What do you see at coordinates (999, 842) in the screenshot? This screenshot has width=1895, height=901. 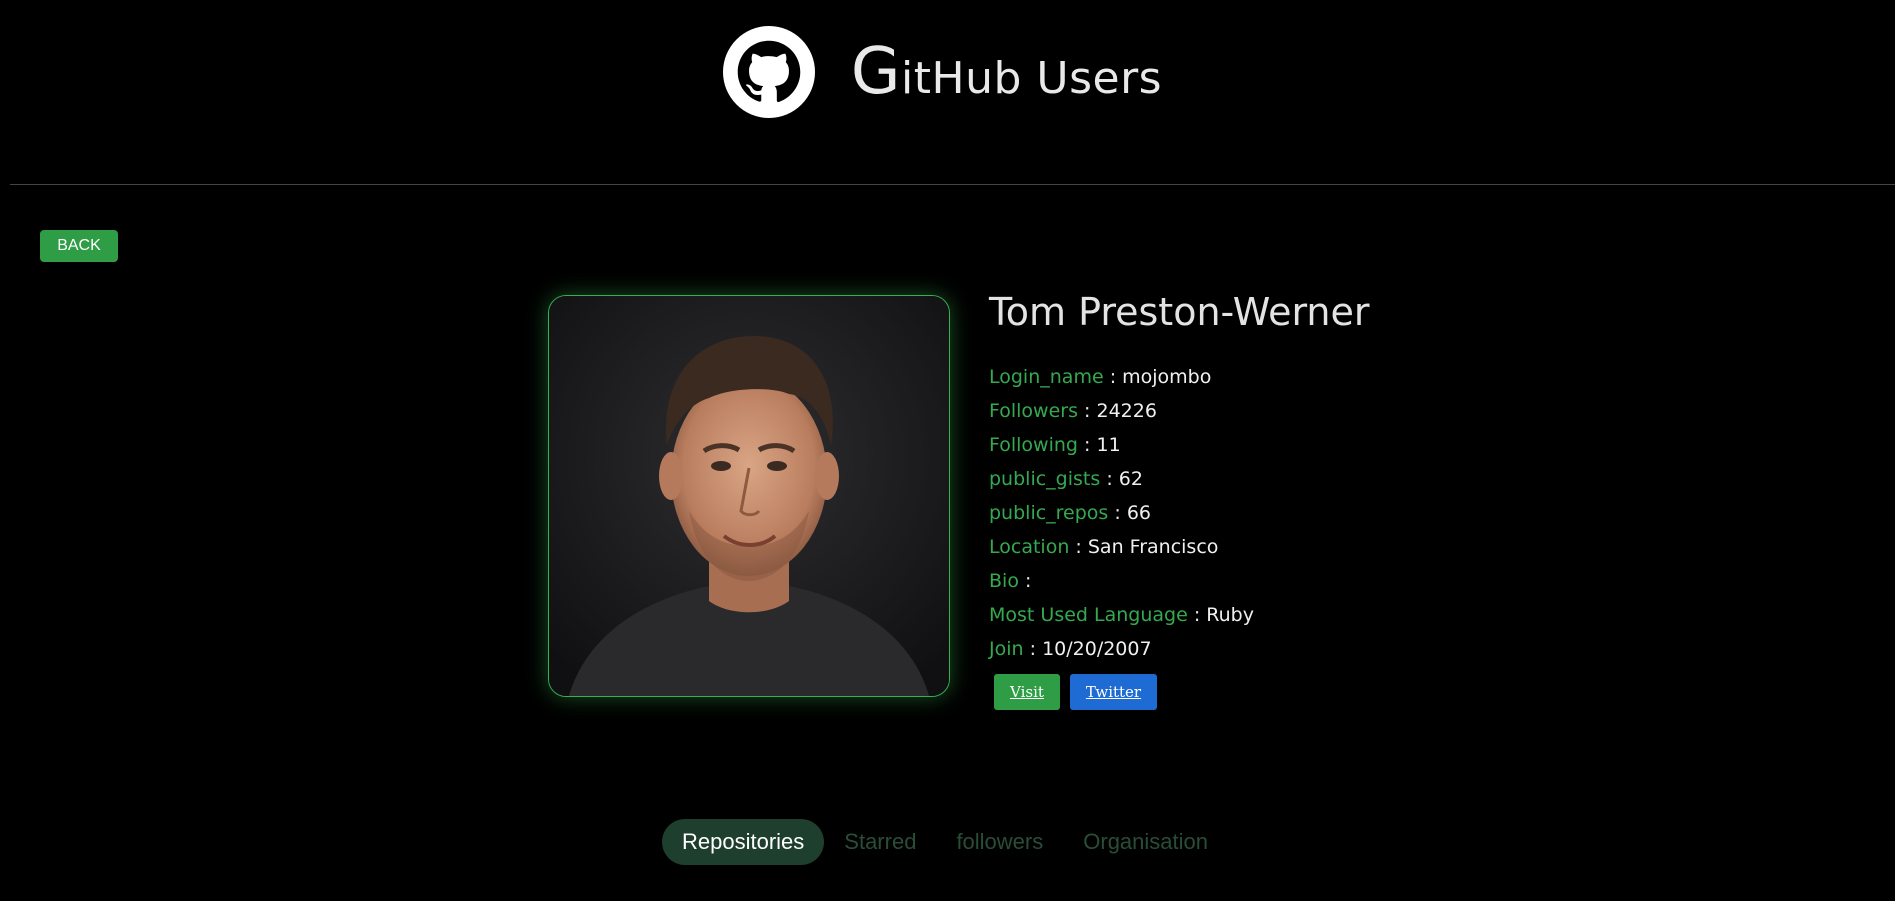 I see `tab-followers: followers` at bounding box center [999, 842].